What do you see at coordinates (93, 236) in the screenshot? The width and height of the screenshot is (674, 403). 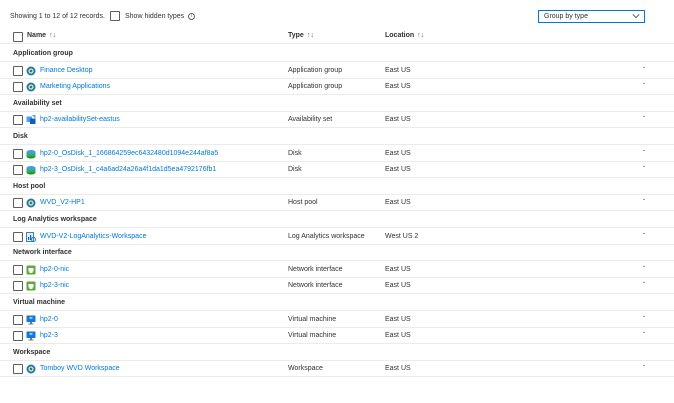 I see `resource-name-link: WVD-V2-LogAnalytics-Workspace` at bounding box center [93, 236].